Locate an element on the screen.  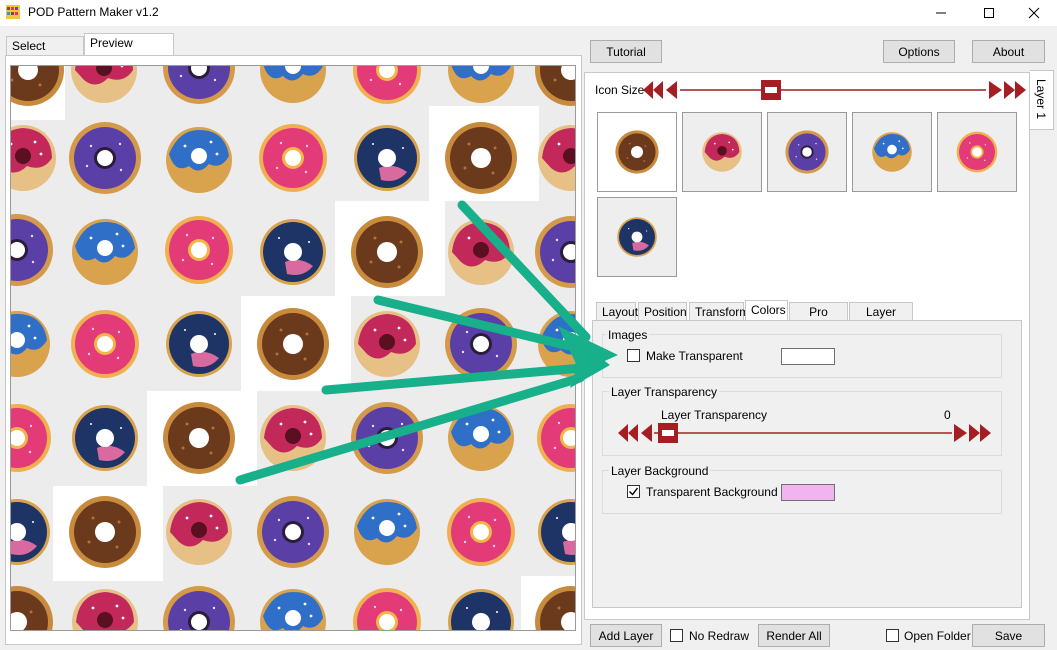
layer-tab-label: Layer 1 is located at coordinates (1041, 99).